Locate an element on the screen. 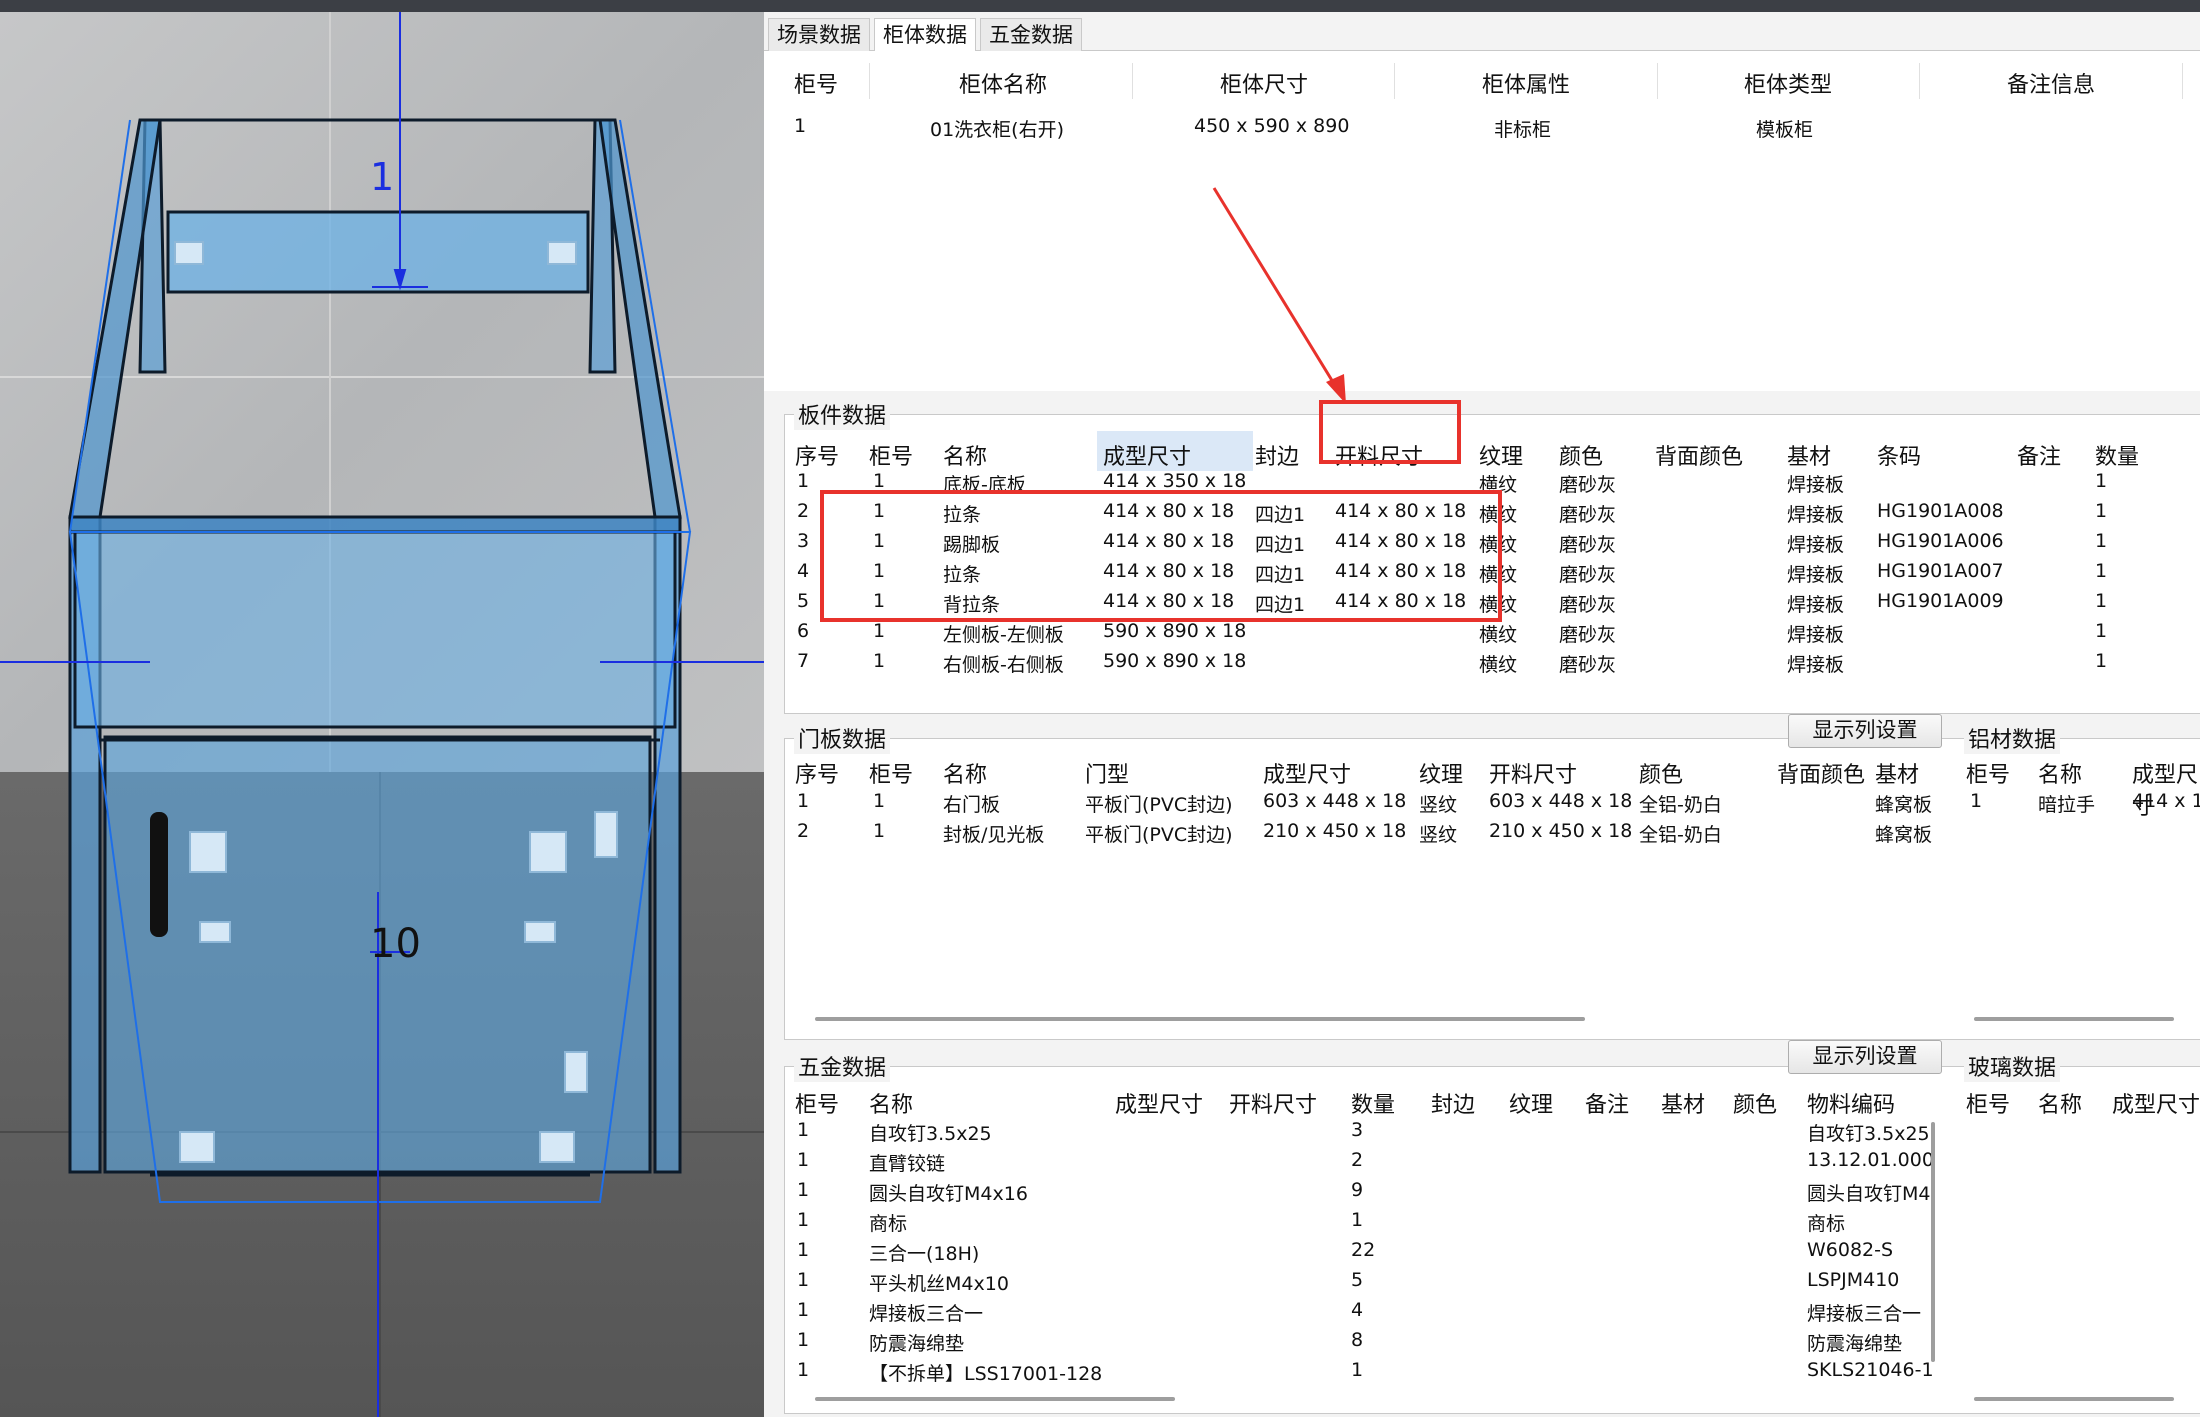 The image size is (2200, 1417). column-header: 柜体名称 is located at coordinates (1003, 83).